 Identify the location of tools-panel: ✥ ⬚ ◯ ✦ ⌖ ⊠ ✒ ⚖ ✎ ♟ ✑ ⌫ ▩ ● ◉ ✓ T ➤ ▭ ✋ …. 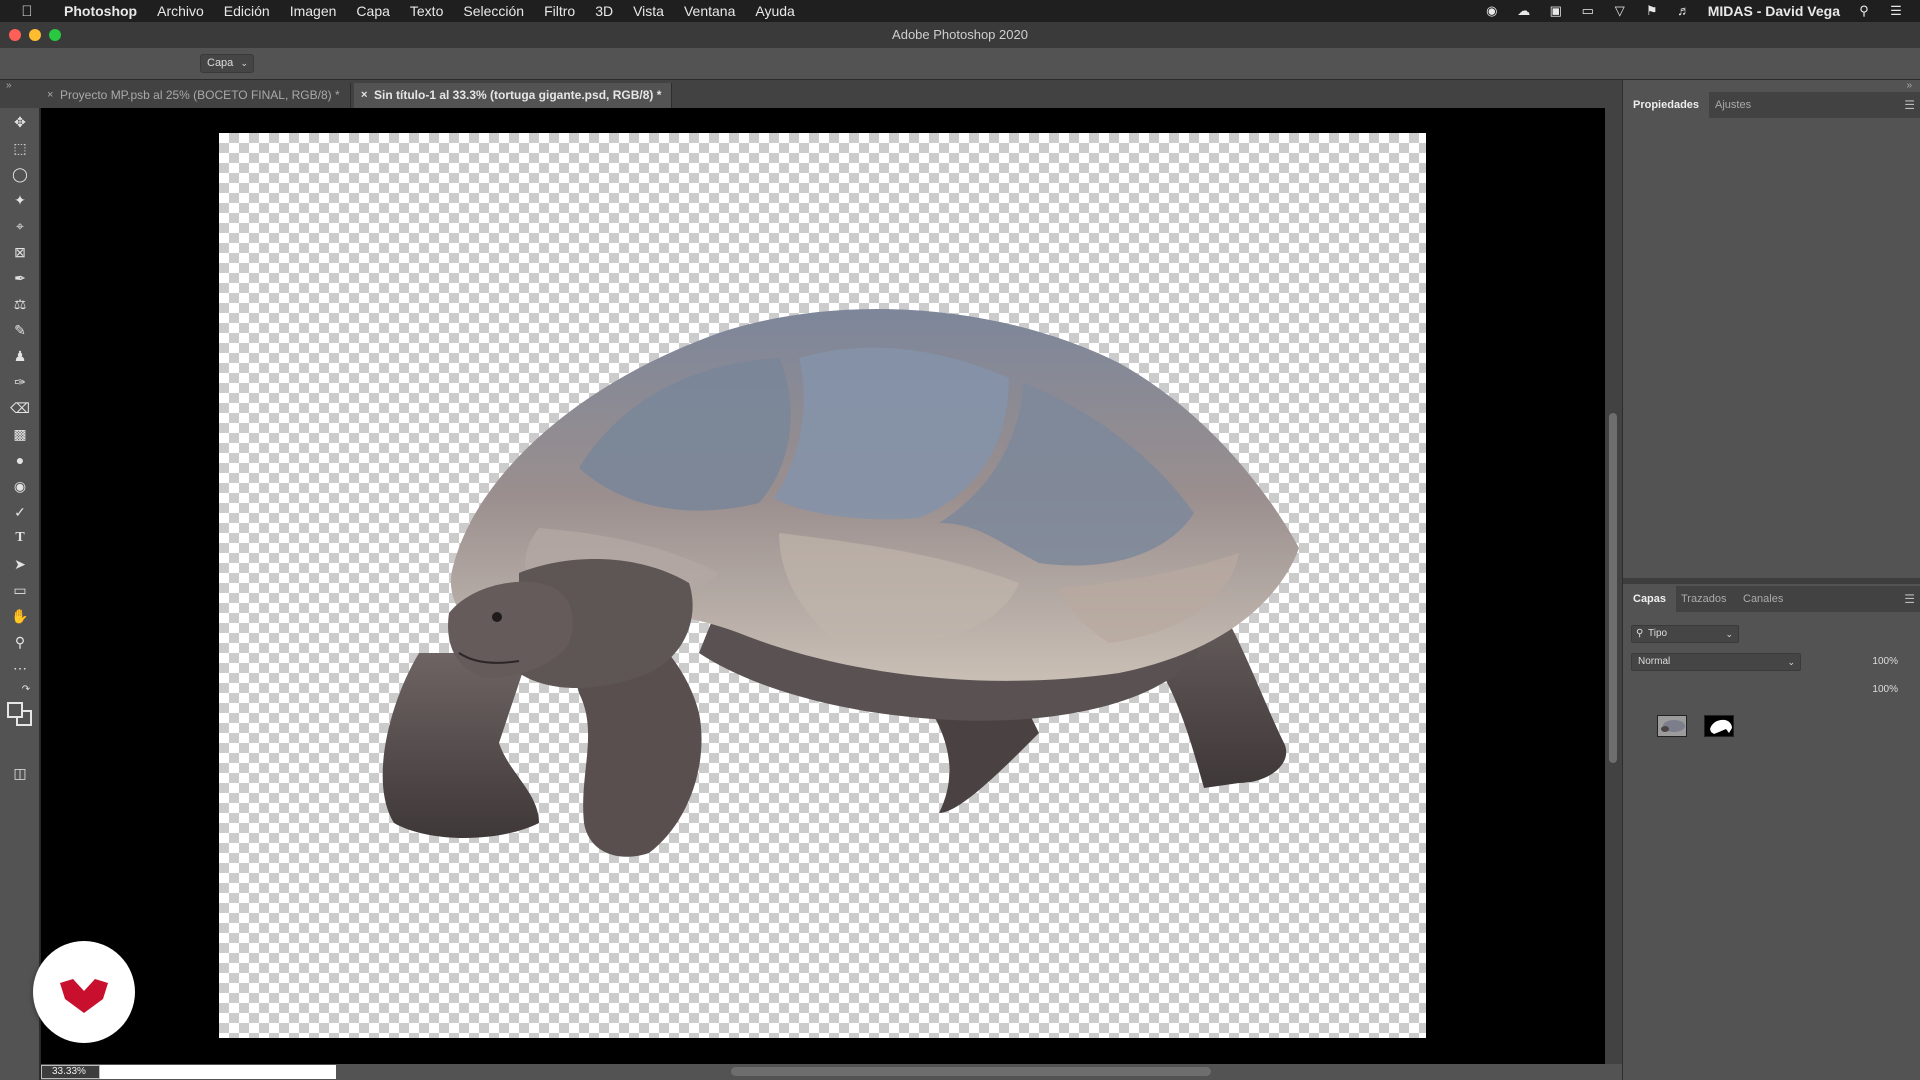
(20, 594).